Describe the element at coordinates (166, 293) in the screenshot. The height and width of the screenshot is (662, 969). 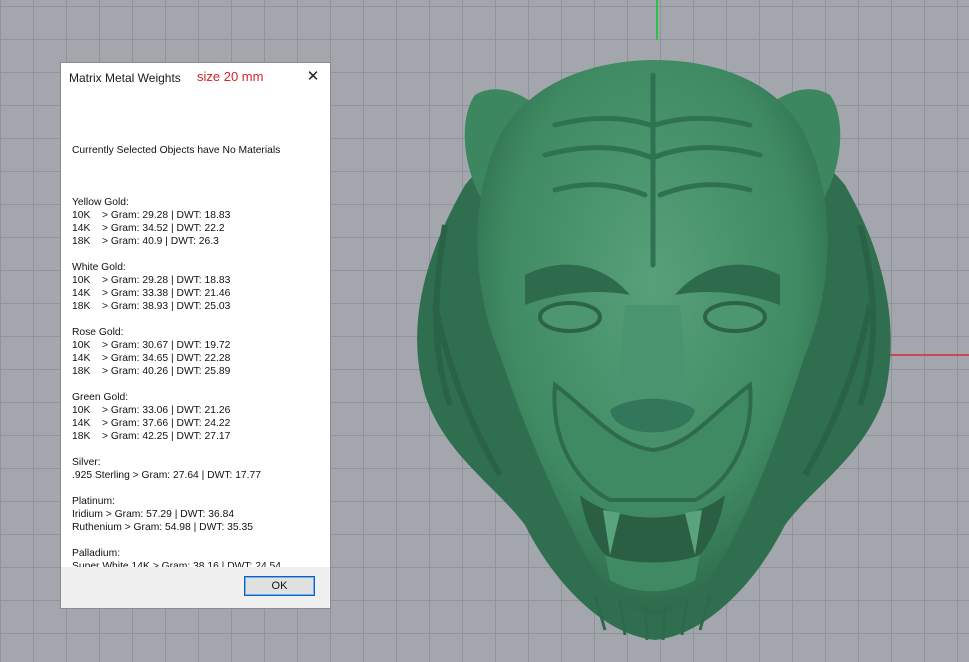
I see `weight-value: > Gram: 33.38 | DWT: 21.46` at that location.